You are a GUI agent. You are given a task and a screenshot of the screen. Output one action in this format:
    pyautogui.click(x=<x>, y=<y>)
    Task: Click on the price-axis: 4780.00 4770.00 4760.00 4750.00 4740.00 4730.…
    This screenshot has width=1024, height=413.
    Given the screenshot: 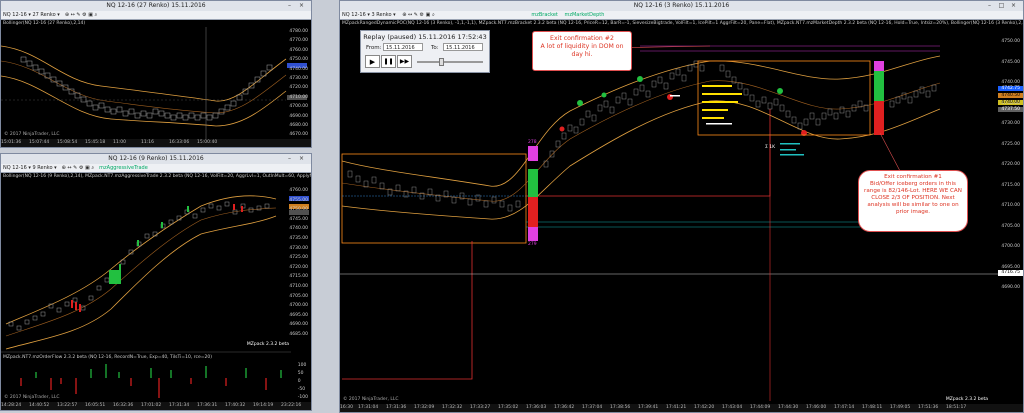 What is the action you would take?
    pyautogui.click(x=298, y=83)
    